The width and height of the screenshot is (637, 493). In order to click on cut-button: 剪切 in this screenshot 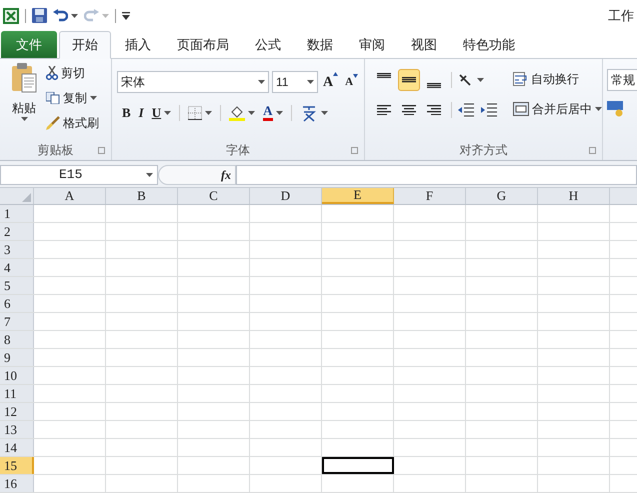, I will do `click(72, 73)`.